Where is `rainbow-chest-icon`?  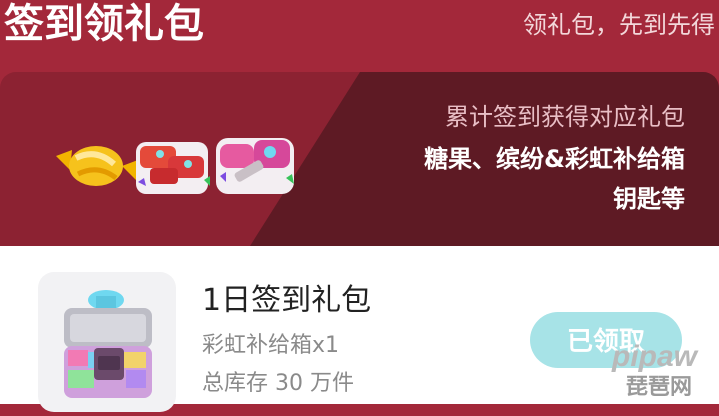 rainbow-chest-icon is located at coordinates (108, 344).